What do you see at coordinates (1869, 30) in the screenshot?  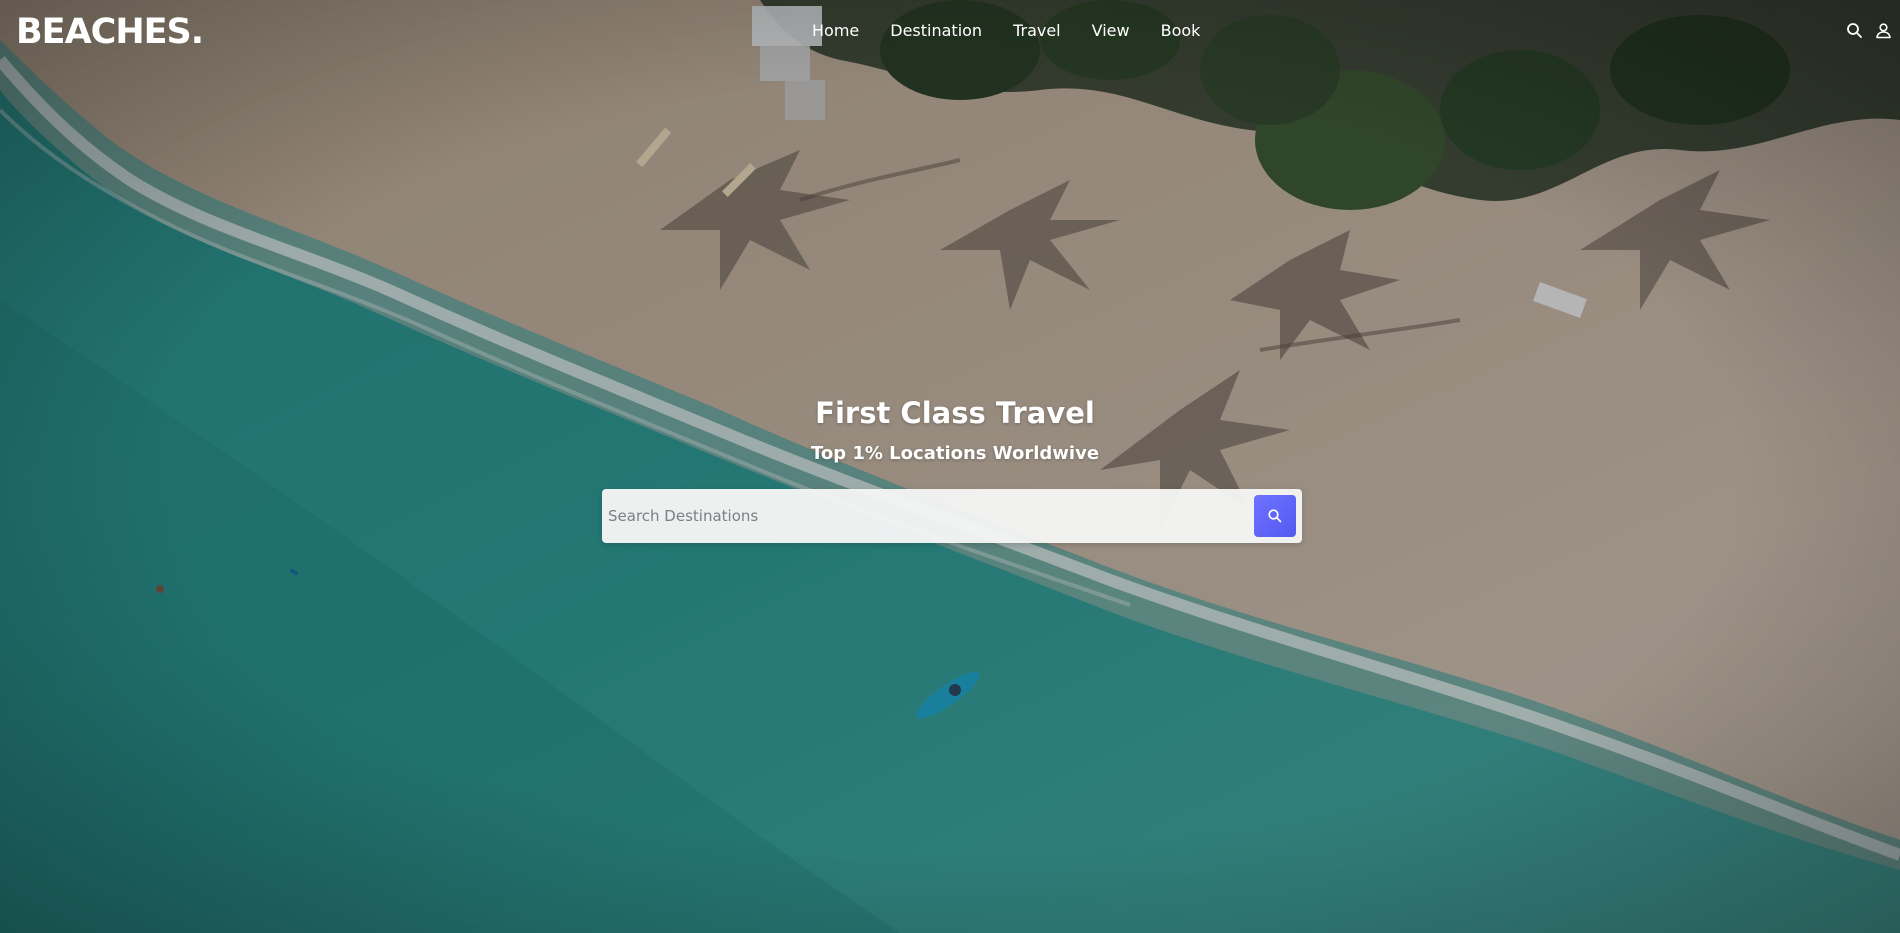 I see `nav-icon-group` at bounding box center [1869, 30].